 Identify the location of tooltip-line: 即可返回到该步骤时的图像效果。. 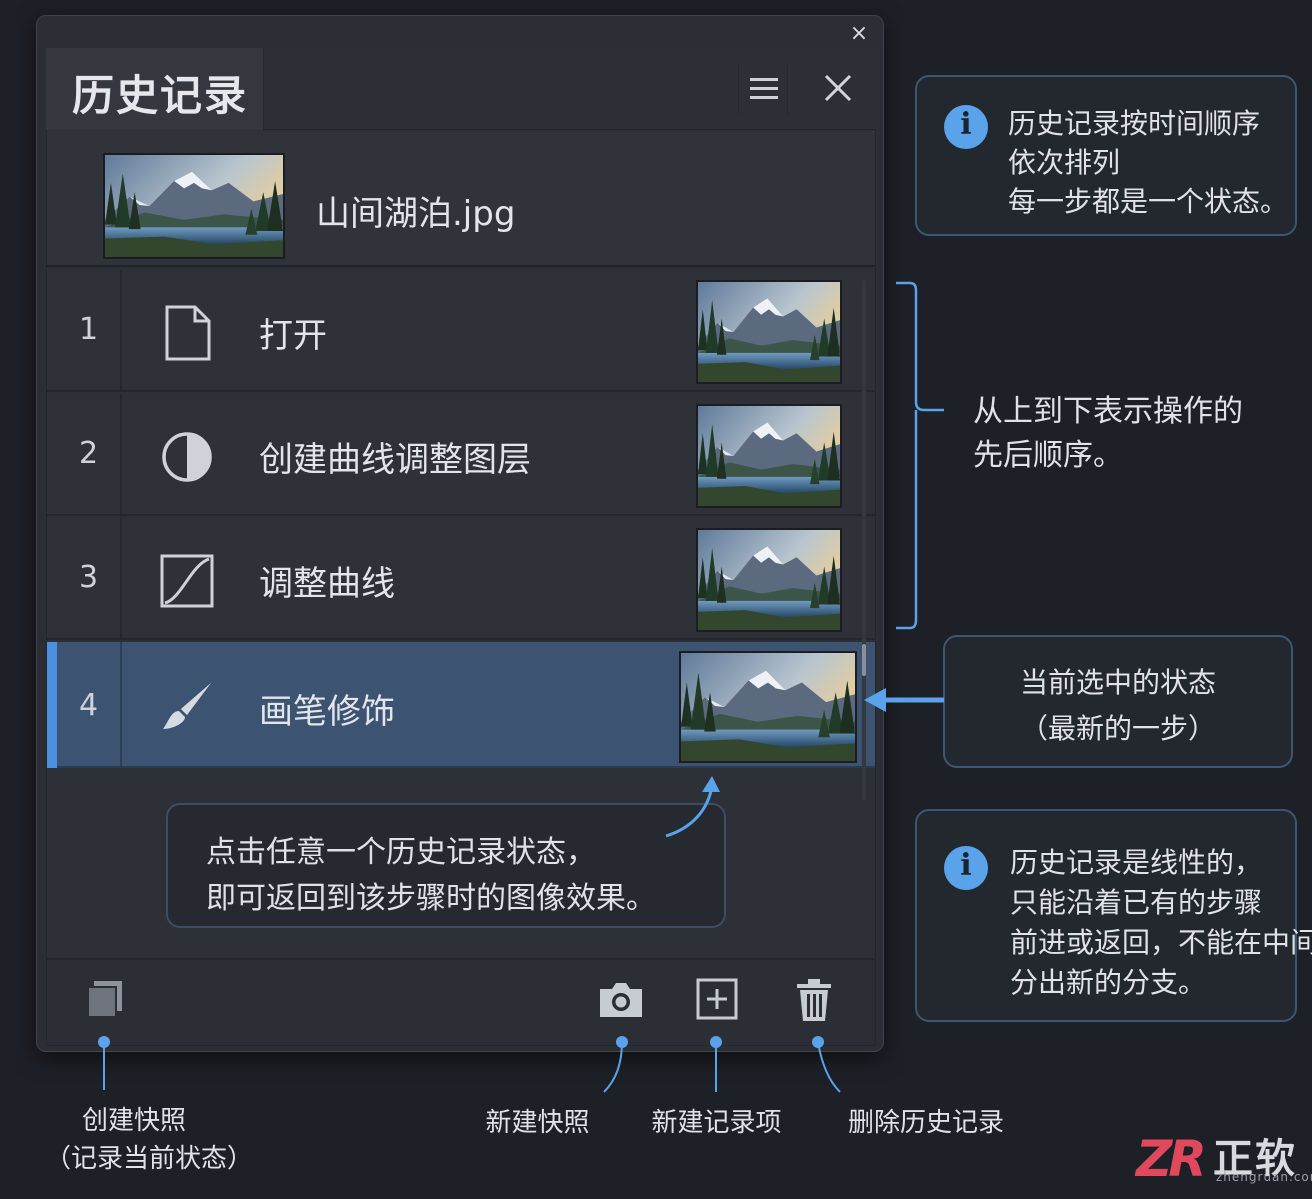
(431, 898).